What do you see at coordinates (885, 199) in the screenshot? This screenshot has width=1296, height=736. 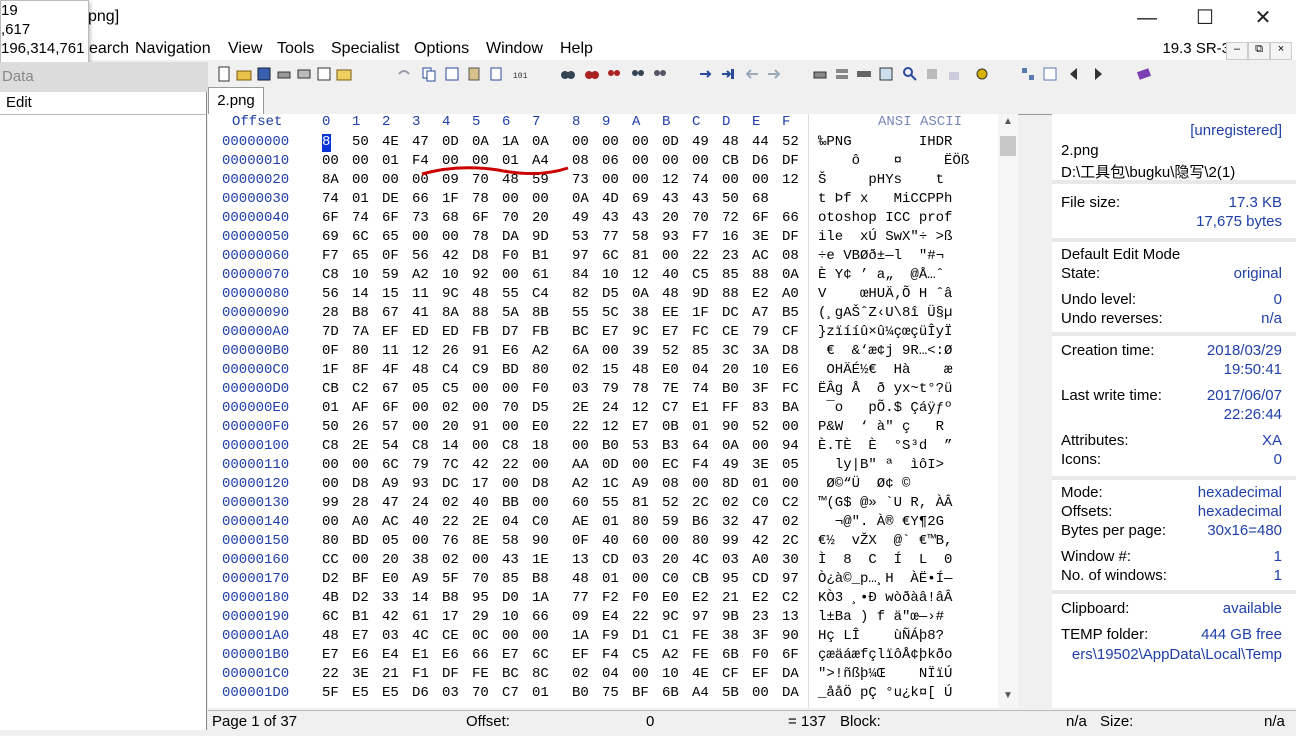 I see `ascii-text: t Þf x MiCCPPh` at bounding box center [885, 199].